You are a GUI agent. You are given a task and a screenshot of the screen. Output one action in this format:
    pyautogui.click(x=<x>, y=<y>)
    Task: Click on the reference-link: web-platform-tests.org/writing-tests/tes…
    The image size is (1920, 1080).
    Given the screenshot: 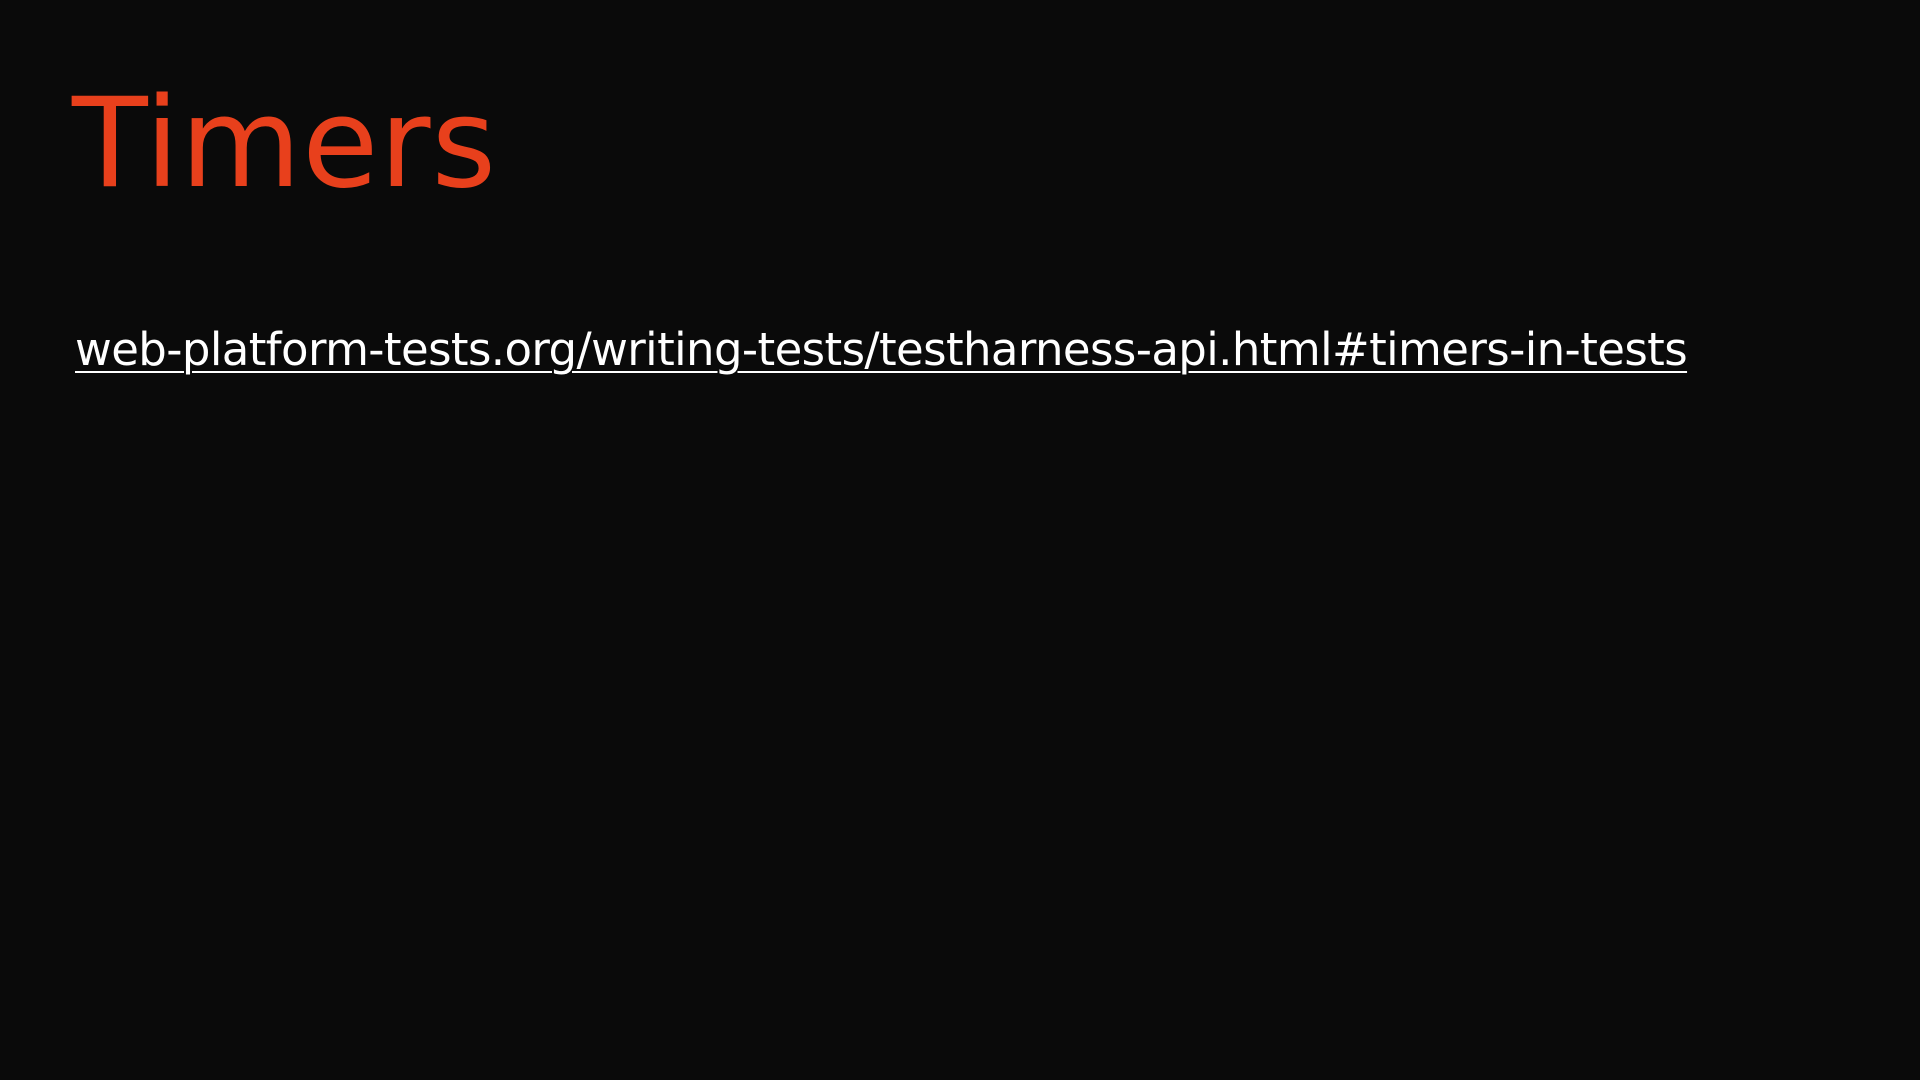 What is the action you would take?
    pyautogui.click(x=881, y=350)
    